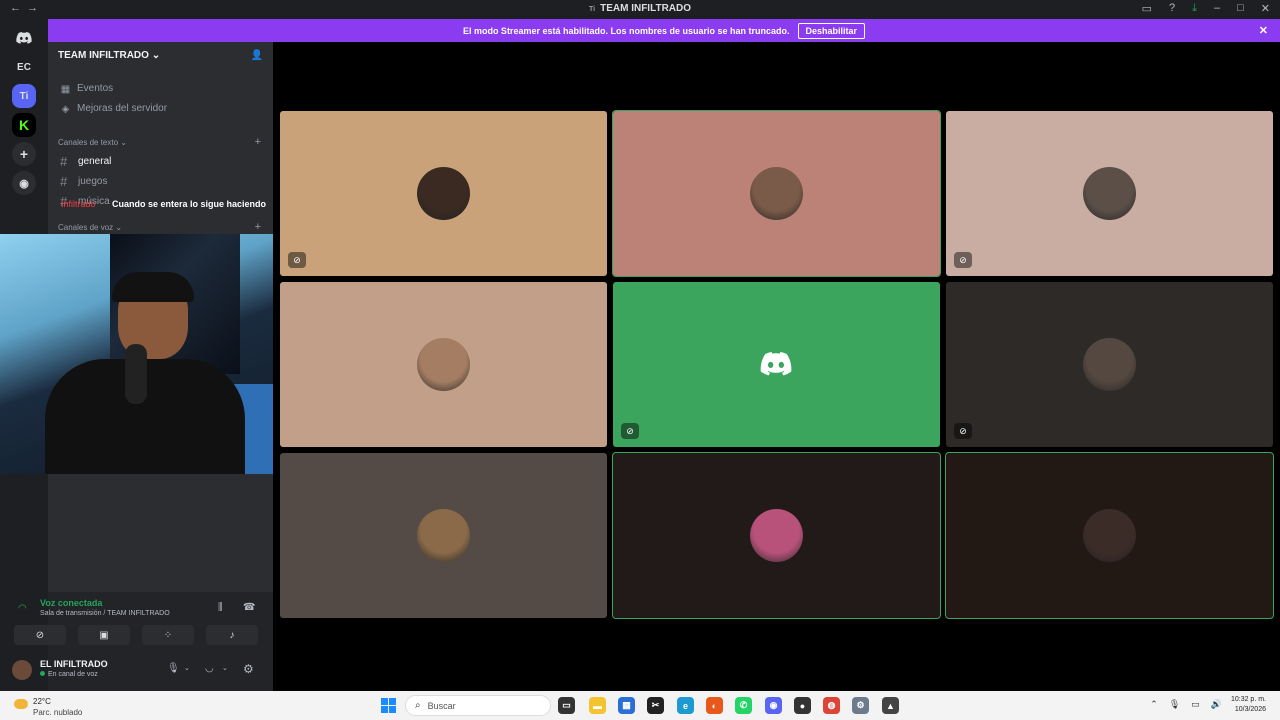 This screenshot has height=720, width=1280. Describe the element at coordinates (1248, 705) in the screenshot. I see `taskbar-clock: 10:32 p. m. 10/3/2026` at that location.